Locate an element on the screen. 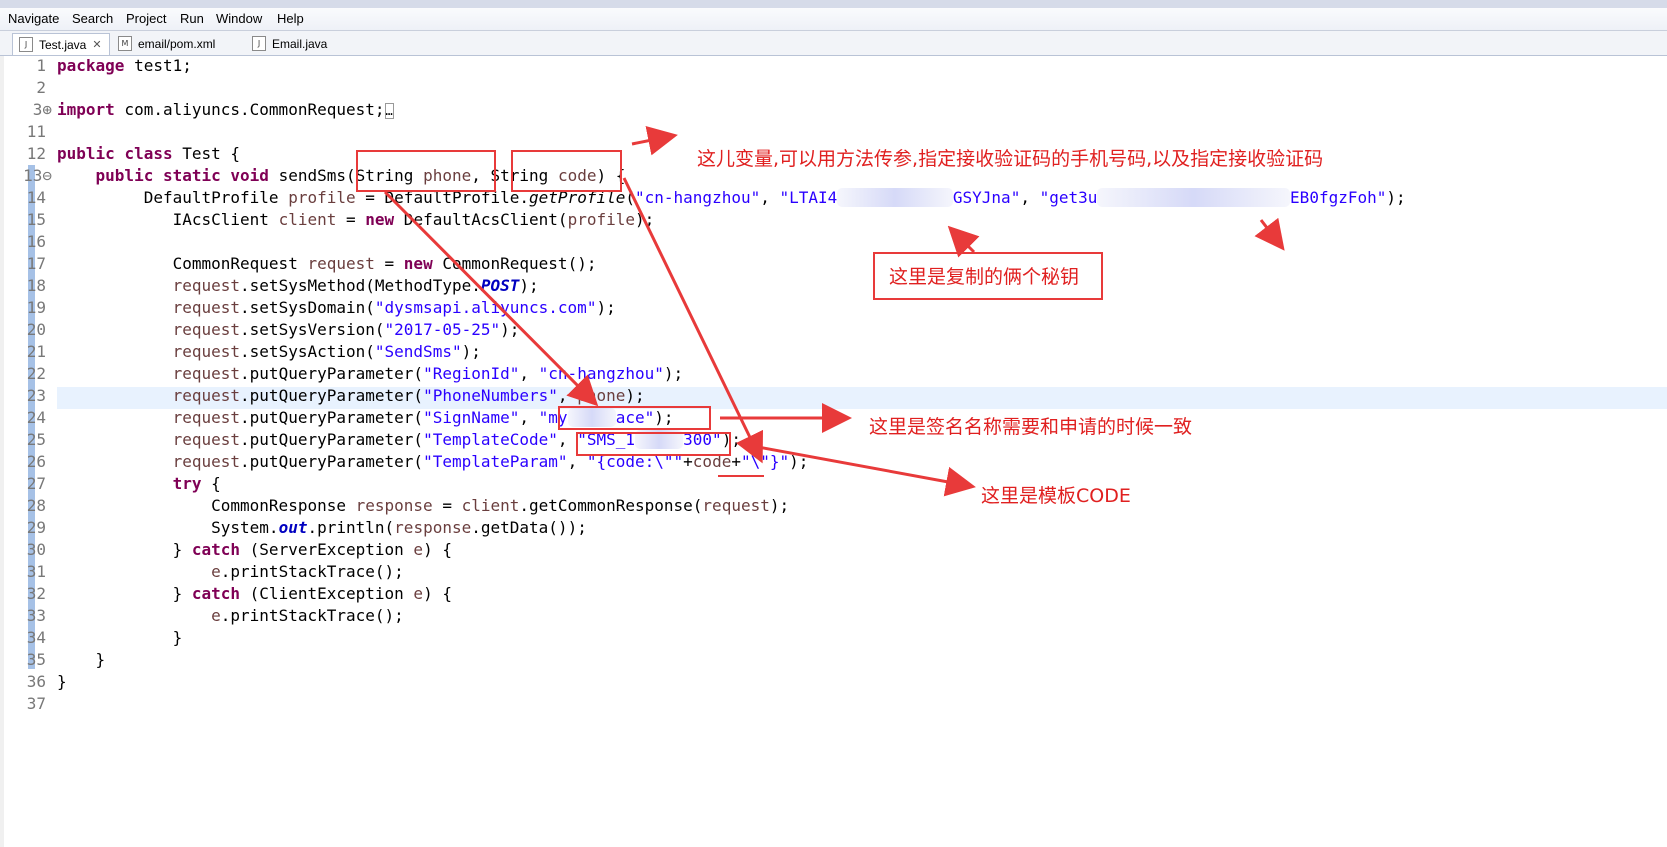 This screenshot has height=847, width=1667. menu-search: Search is located at coordinates (92, 18).